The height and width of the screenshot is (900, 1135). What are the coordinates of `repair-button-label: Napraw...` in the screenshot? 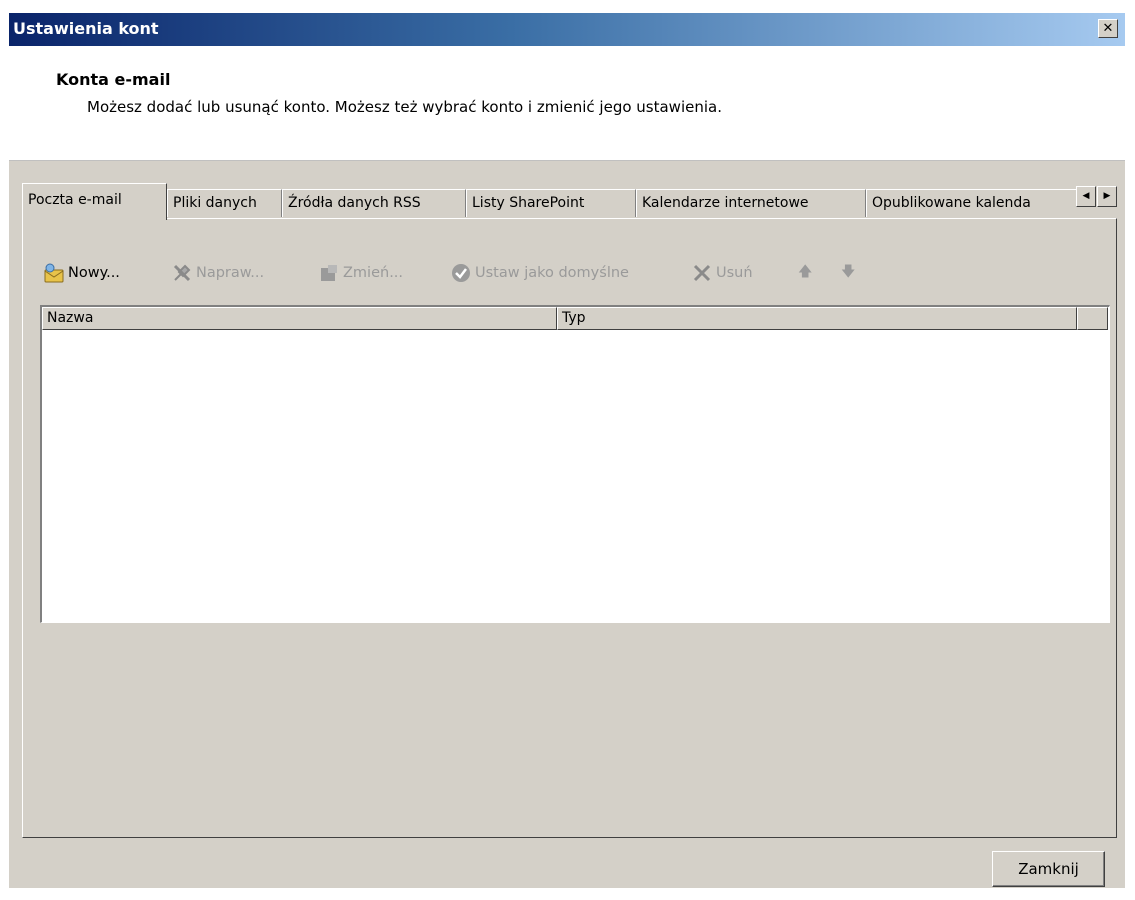 It's located at (230, 273).